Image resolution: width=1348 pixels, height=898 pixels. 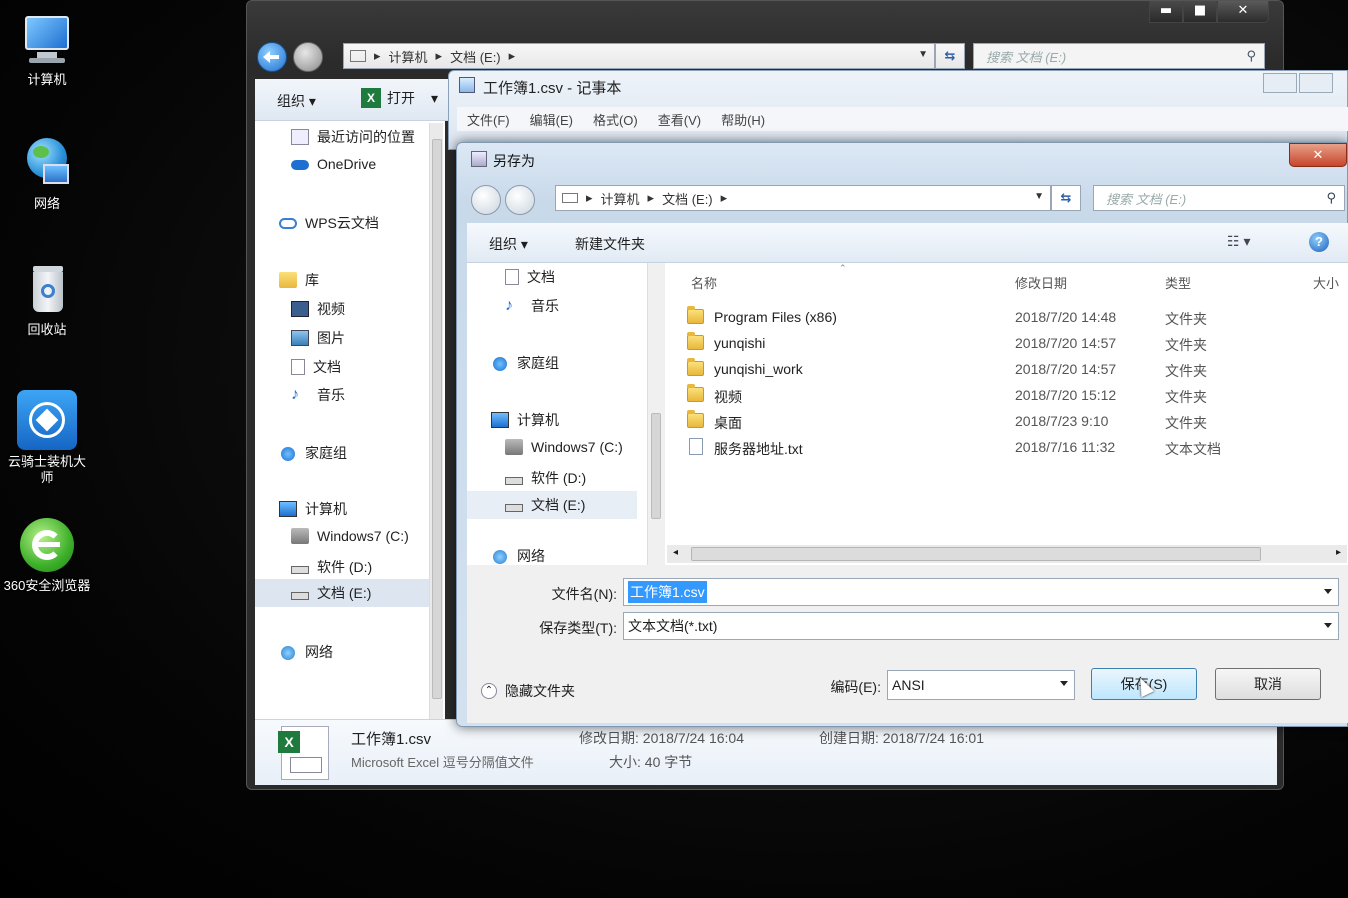 I want to click on menu-edit: 编辑(E), so click(x=551, y=119).